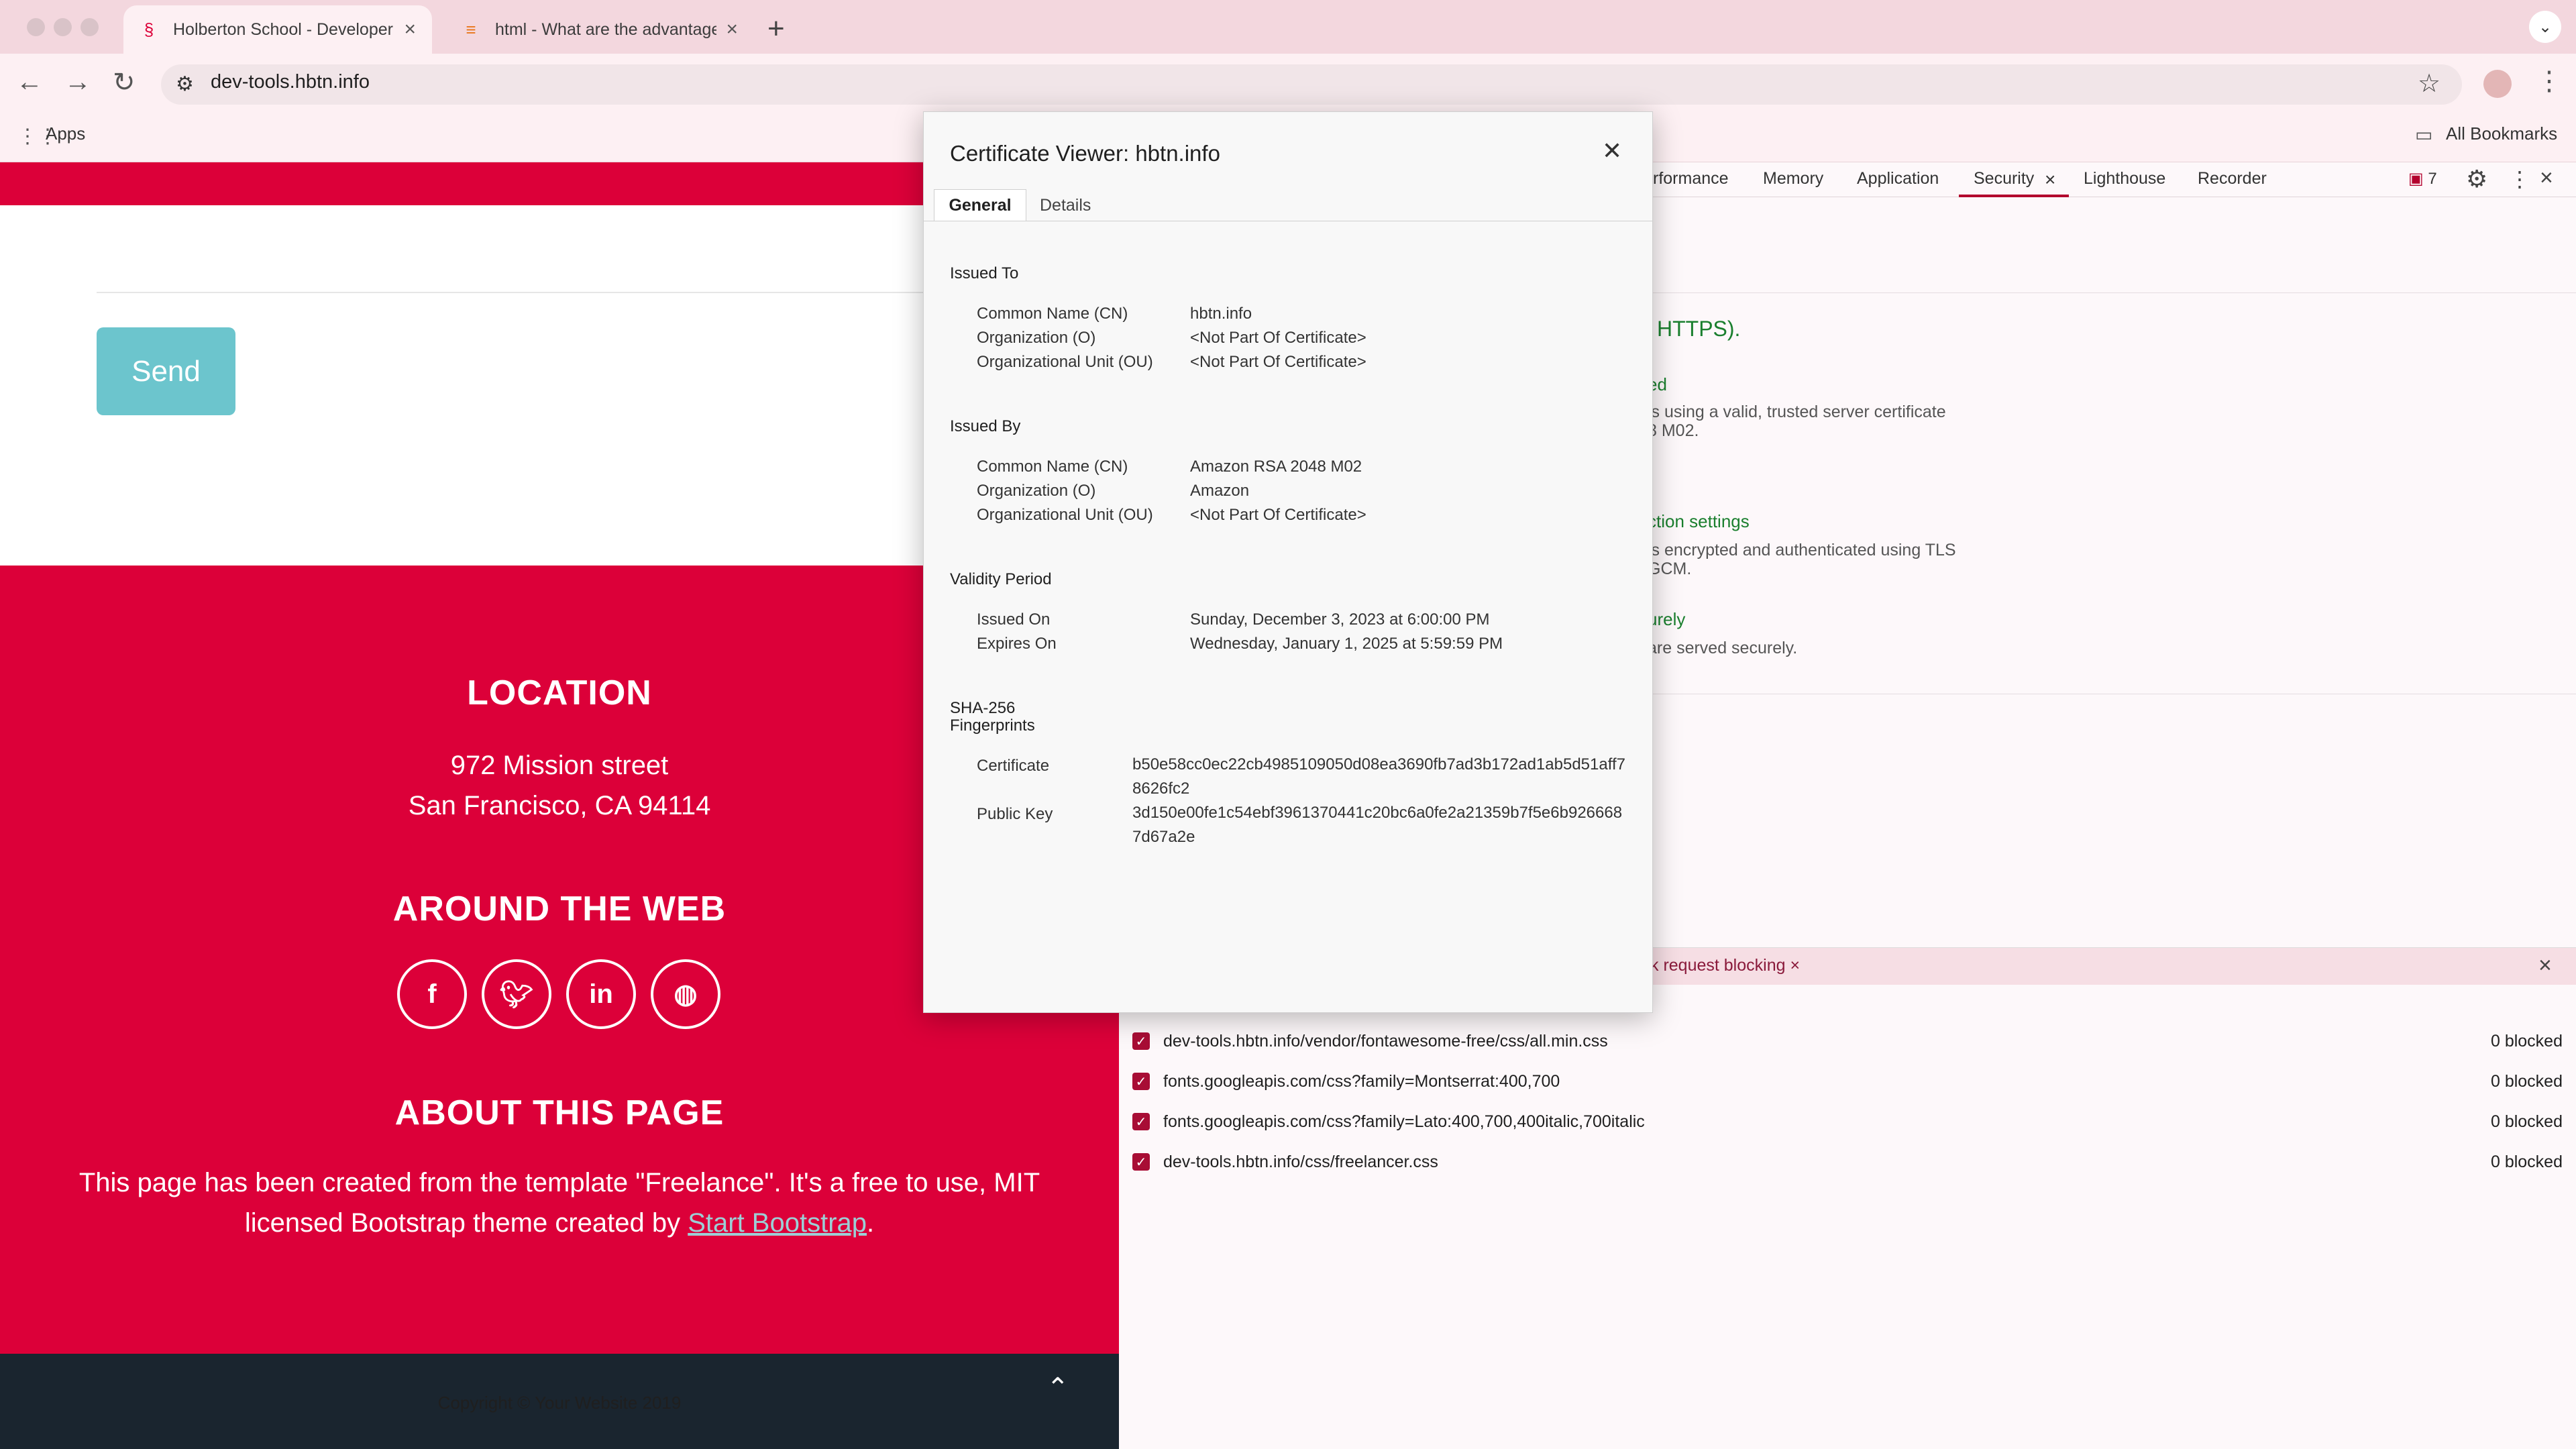 The width and height of the screenshot is (2576, 1449). What do you see at coordinates (2549, 81) in the screenshot?
I see `chrome-menu-icon: ⋮` at bounding box center [2549, 81].